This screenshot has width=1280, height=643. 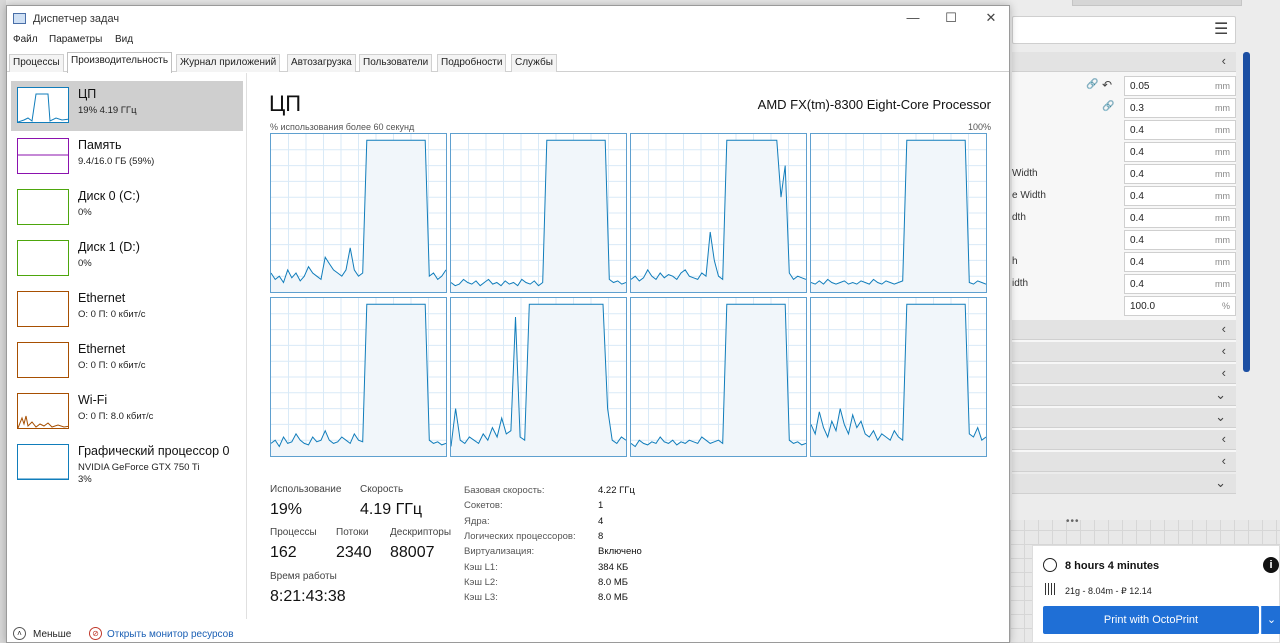 What do you see at coordinates (228, 63) in the screenshot?
I see `tab-app-history: Журнал приложений` at bounding box center [228, 63].